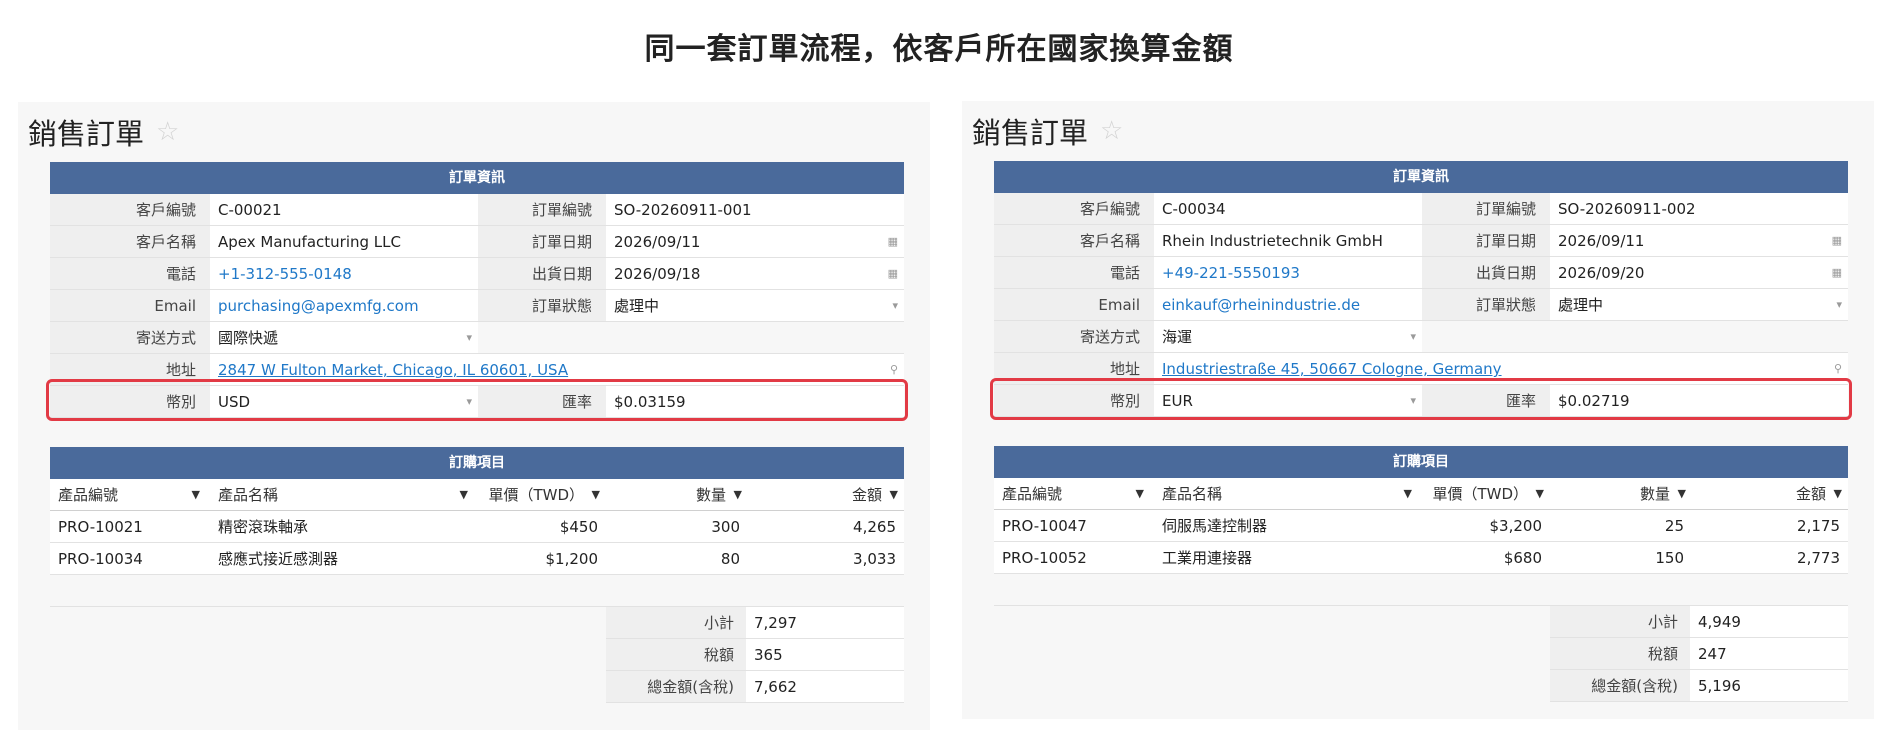  I want to click on ship-date-field: 2026/09/20 ▦, so click(1699, 272).